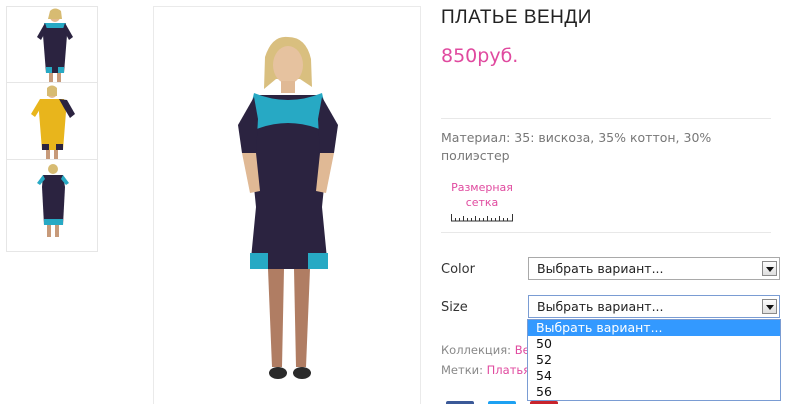 The width and height of the screenshot is (791, 404). What do you see at coordinates (480, 56) in the screenshot?
I see `product-price: 850руб.` at bounding box center [480, 56].